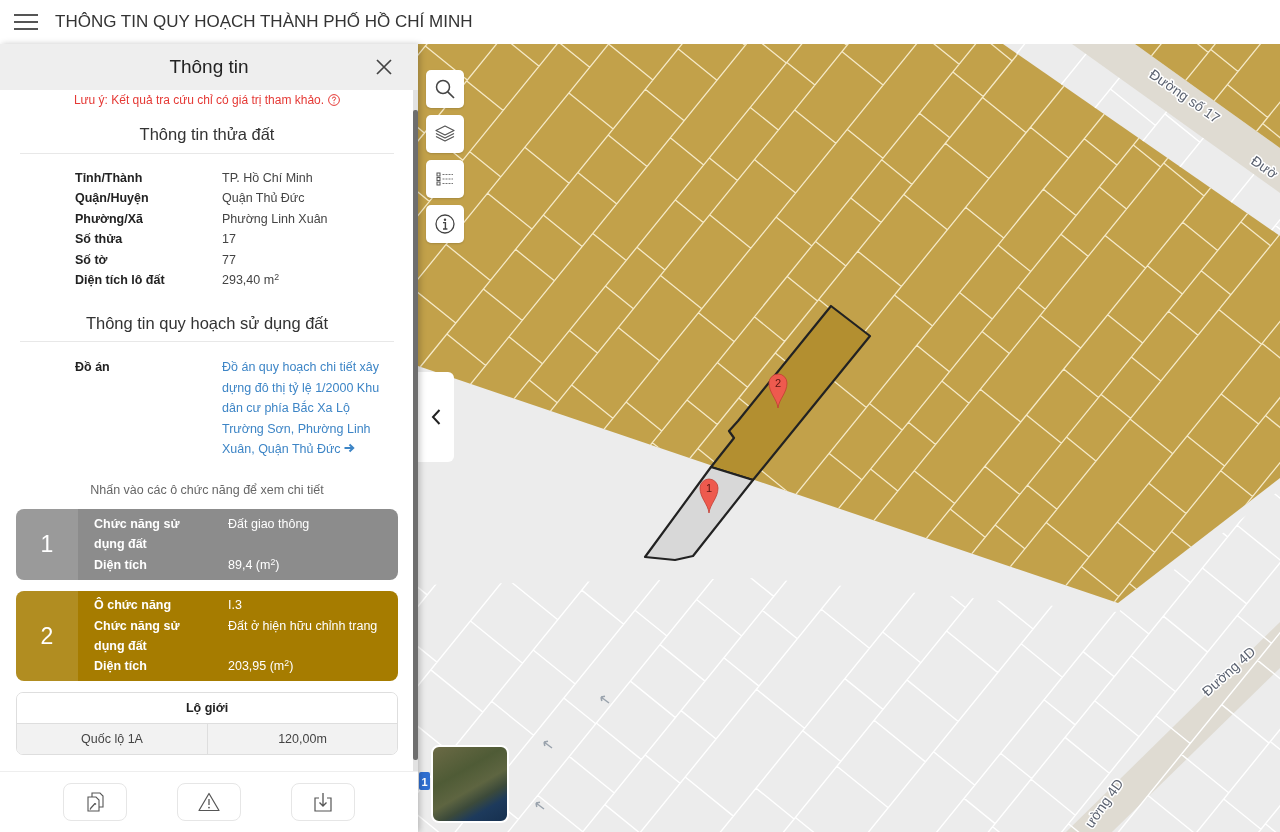 This screenshot has width=1280, height=832. I want to click on warning-icon, so click(209, 802).